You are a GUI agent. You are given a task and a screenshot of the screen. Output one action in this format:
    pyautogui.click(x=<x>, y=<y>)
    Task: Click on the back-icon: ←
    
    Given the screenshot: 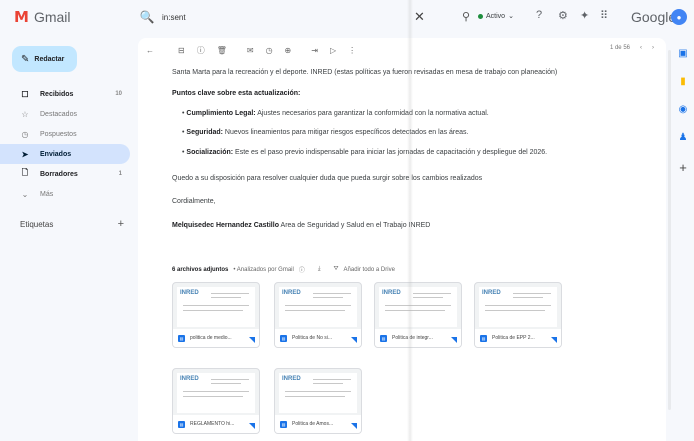 What is the action you would take?
    pyautogui.click(x=150, y=50)
    